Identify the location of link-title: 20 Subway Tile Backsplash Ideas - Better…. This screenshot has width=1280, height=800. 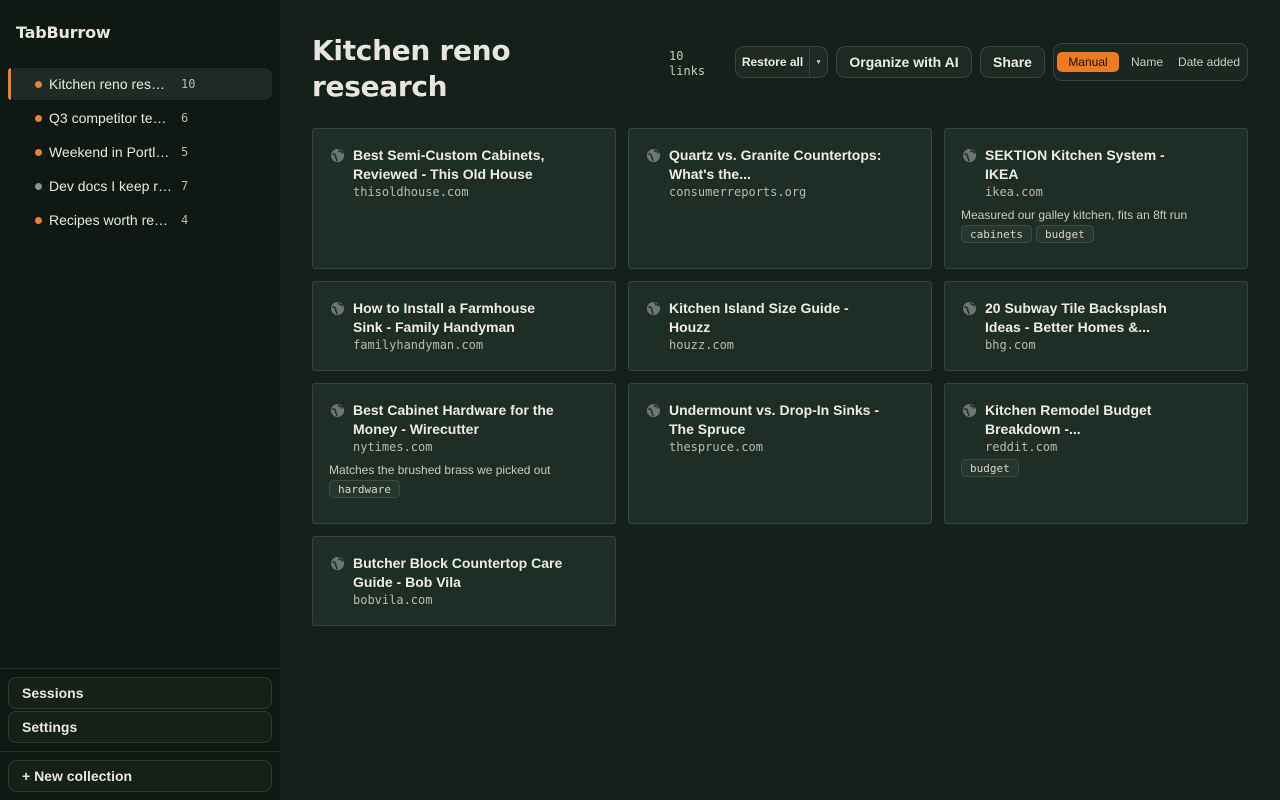
(1076, 317).